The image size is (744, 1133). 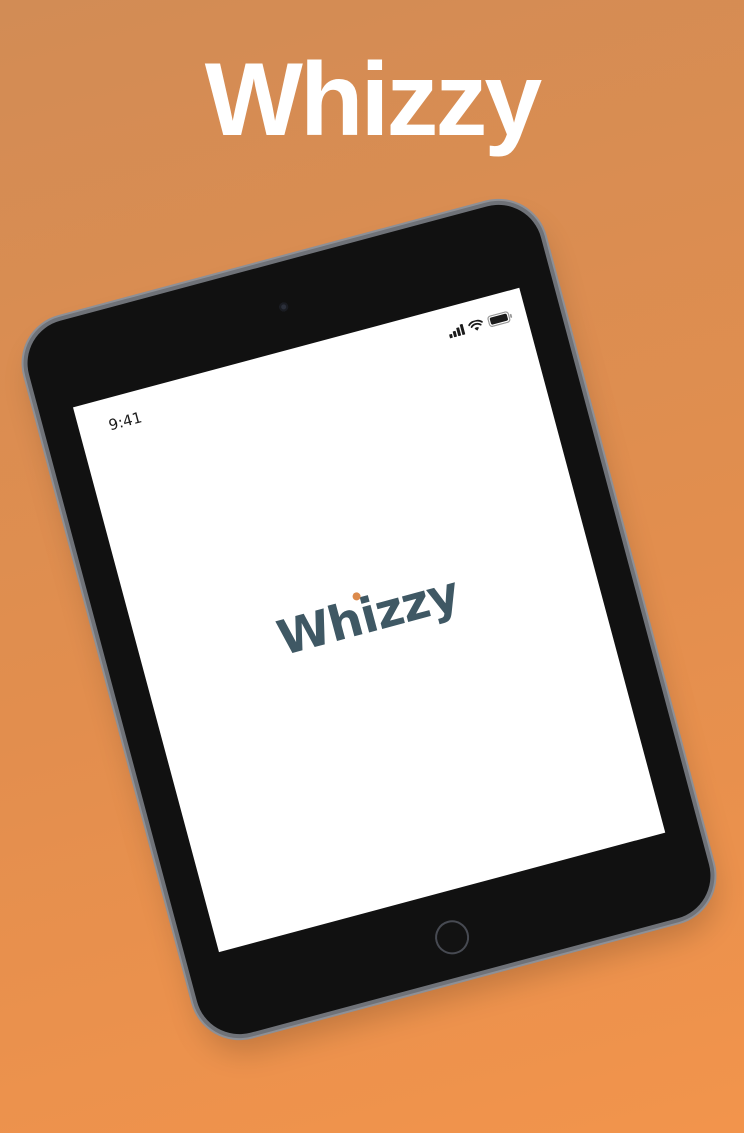 What do you see at coordinates (452, 937) in the screenshot?
I see `home-button` at bounding box center [452, 937].